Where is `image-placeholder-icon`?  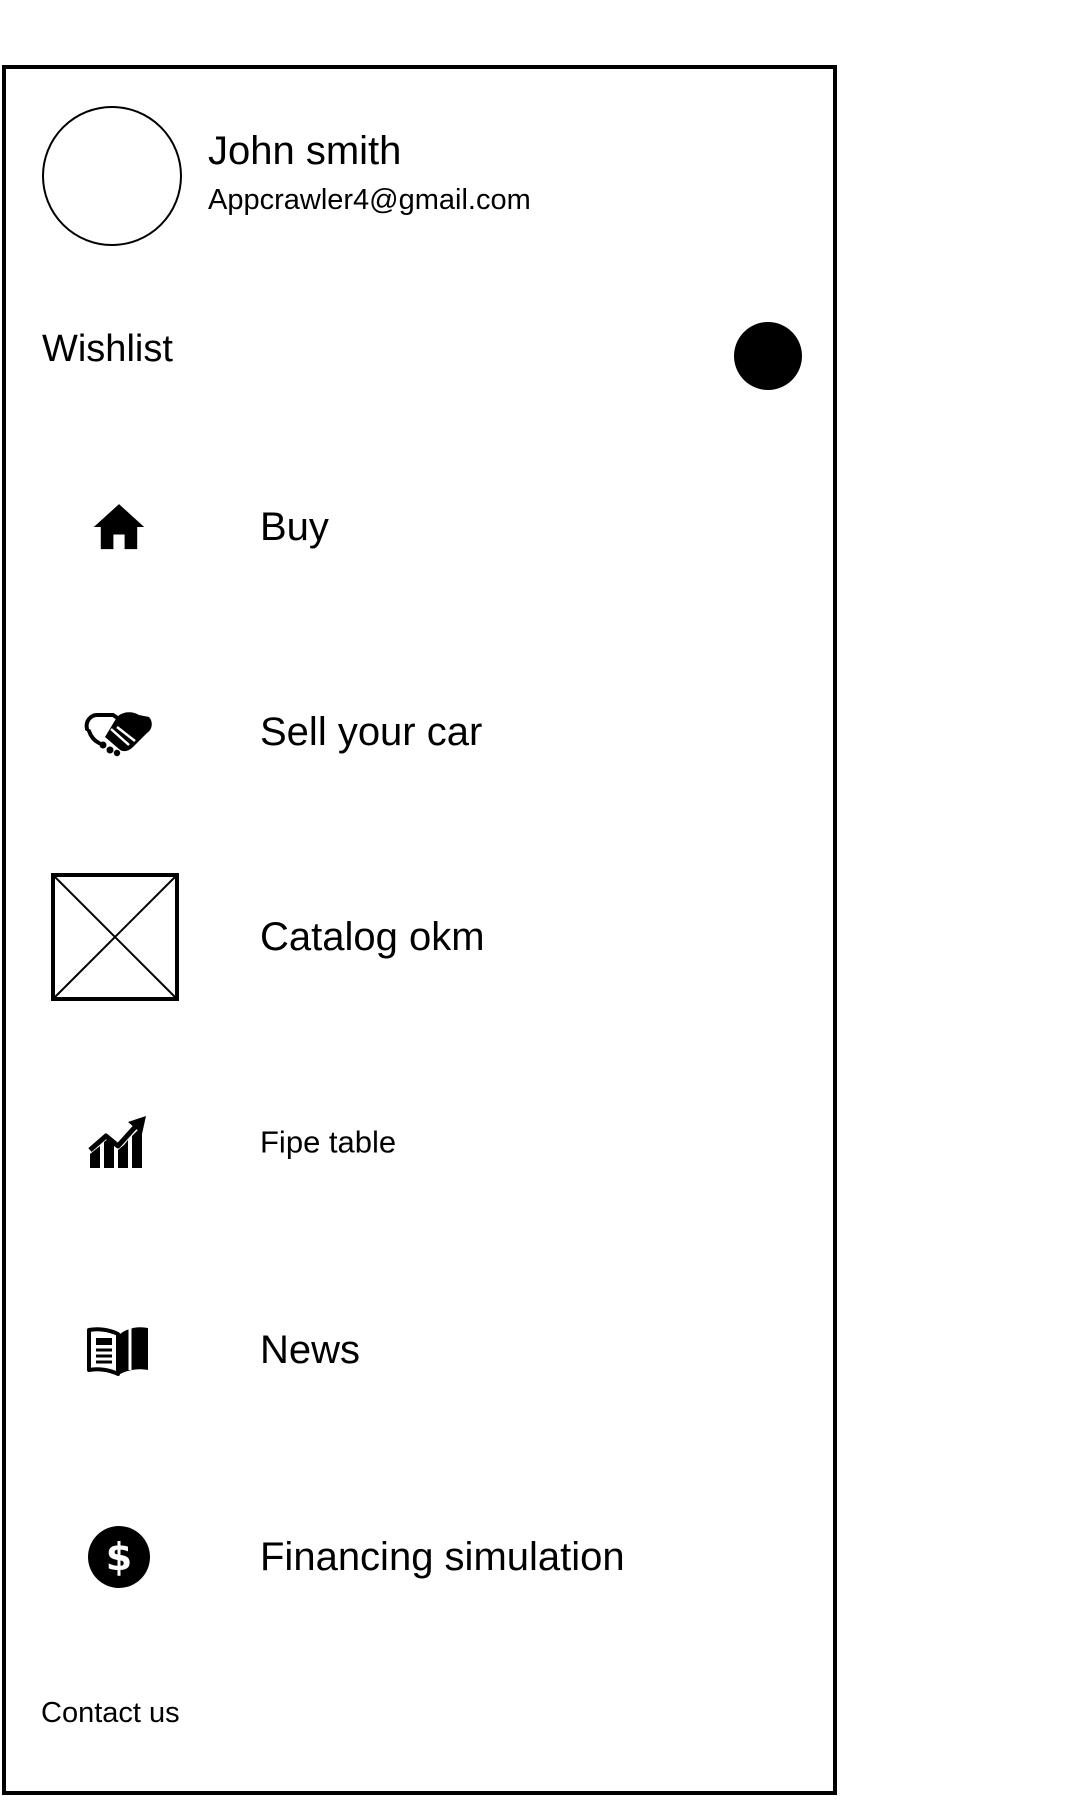 image-placeholder-icon is located at coordinates (115, 937).